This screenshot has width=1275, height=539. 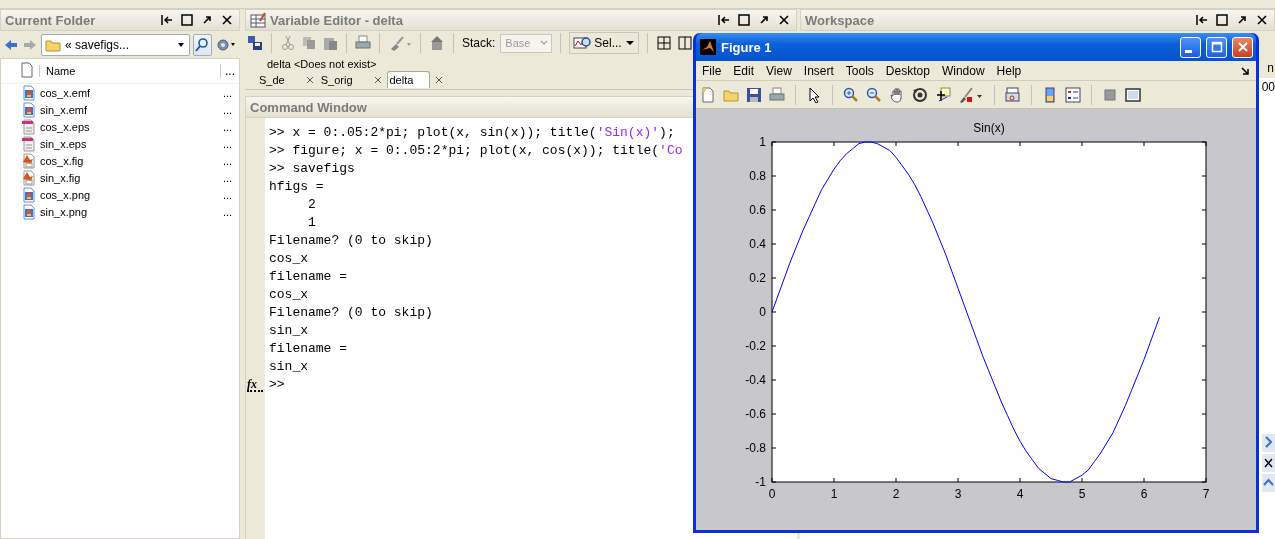 I want to click on search-button, so click(x=202, y=44).